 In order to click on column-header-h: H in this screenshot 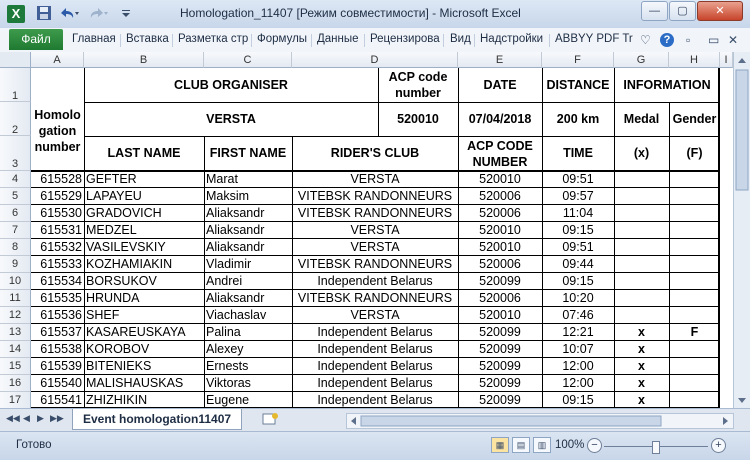, I will do `click(694, 60)`.